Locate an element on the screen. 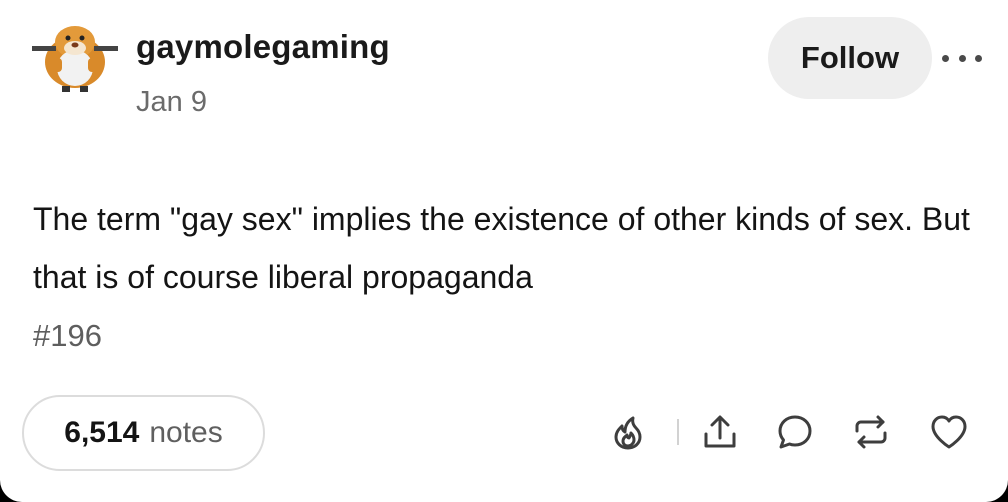  share-icon is located at coordinates (720, 432).